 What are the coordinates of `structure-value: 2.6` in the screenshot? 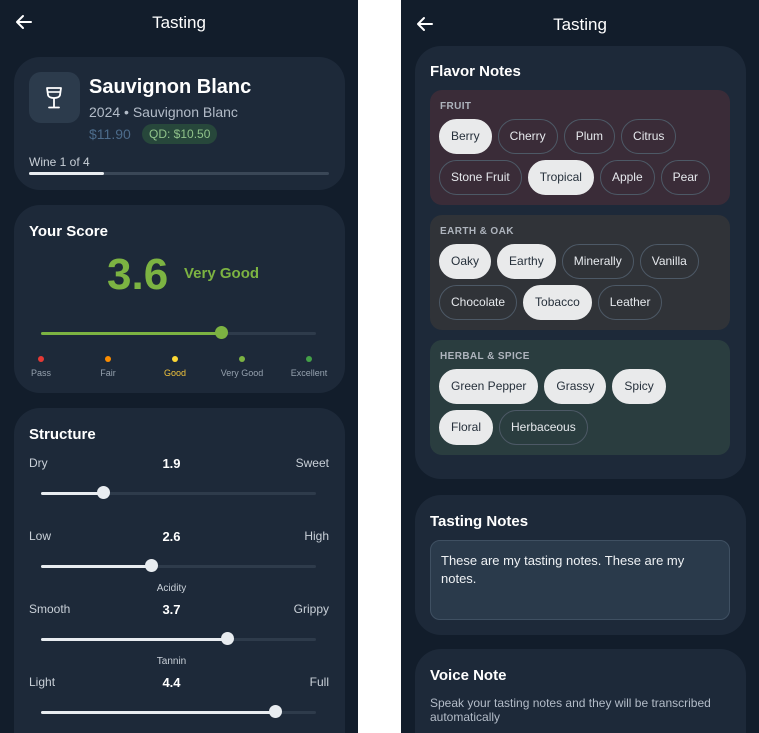 It's located at (171, 536).